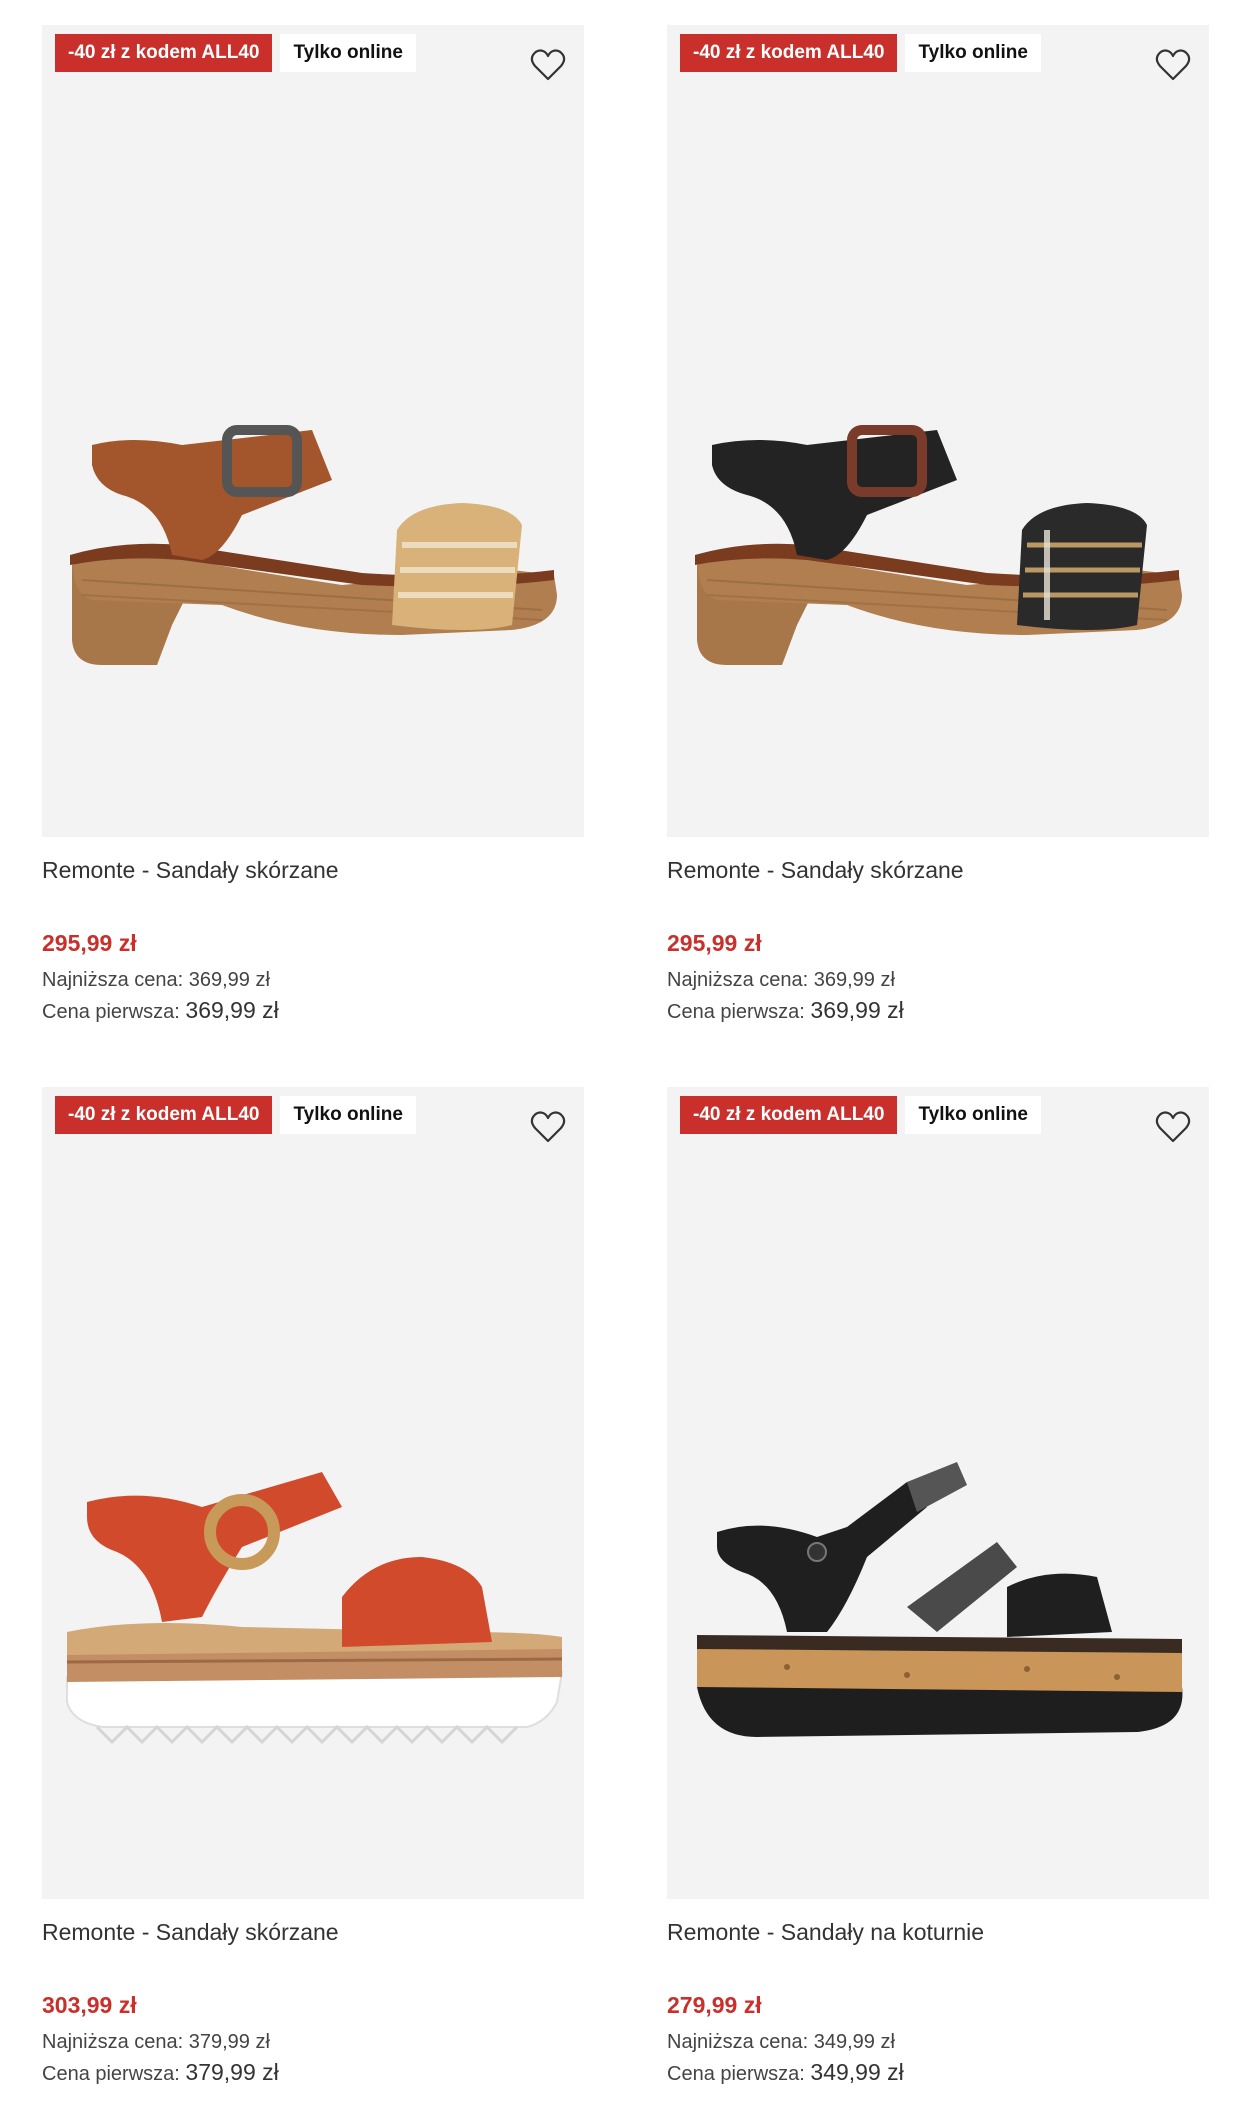  Describe the element at coordinates (825, 1932) in the screenshot. I see `product-title: Remonte - Sandały na koturnie` at that location.